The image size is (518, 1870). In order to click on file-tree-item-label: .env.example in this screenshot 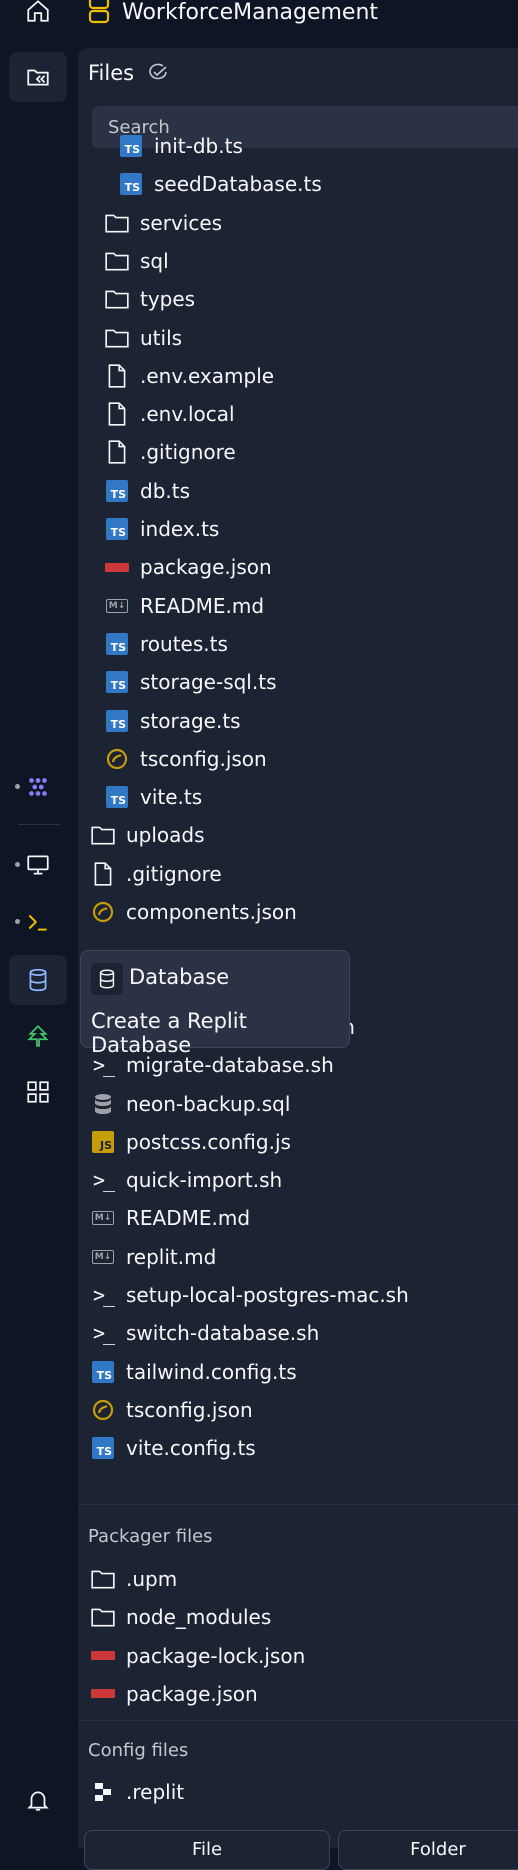, I will do `click(207, 375)`.